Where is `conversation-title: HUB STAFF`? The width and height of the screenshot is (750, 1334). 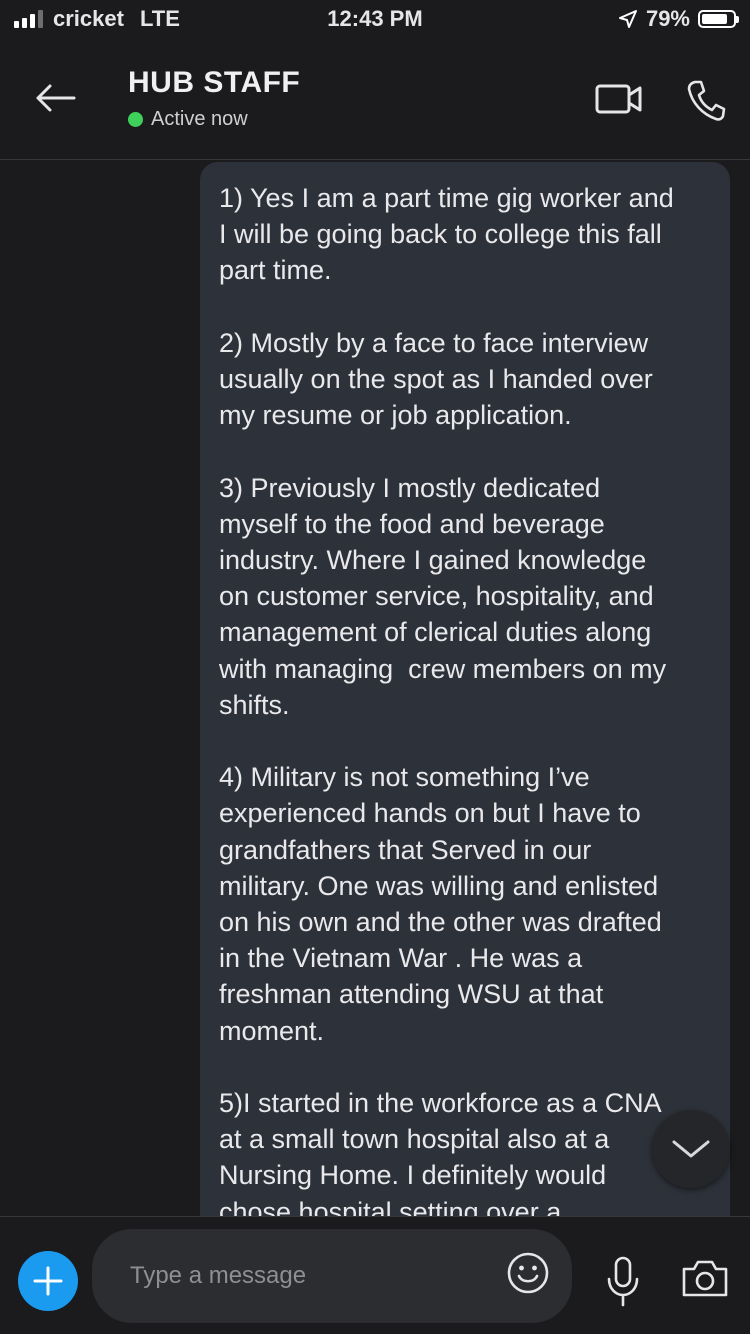 conversation-title: HUB STAFF is located at coordinates (214, 83).